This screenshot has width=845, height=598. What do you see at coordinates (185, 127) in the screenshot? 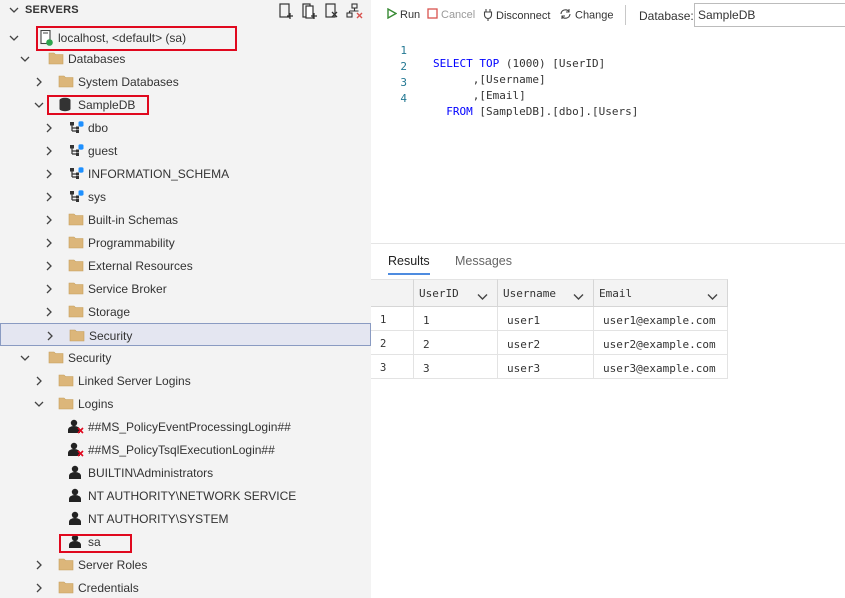
I see `tree-item-dbo: dbo` at bounding box center [185, 127].